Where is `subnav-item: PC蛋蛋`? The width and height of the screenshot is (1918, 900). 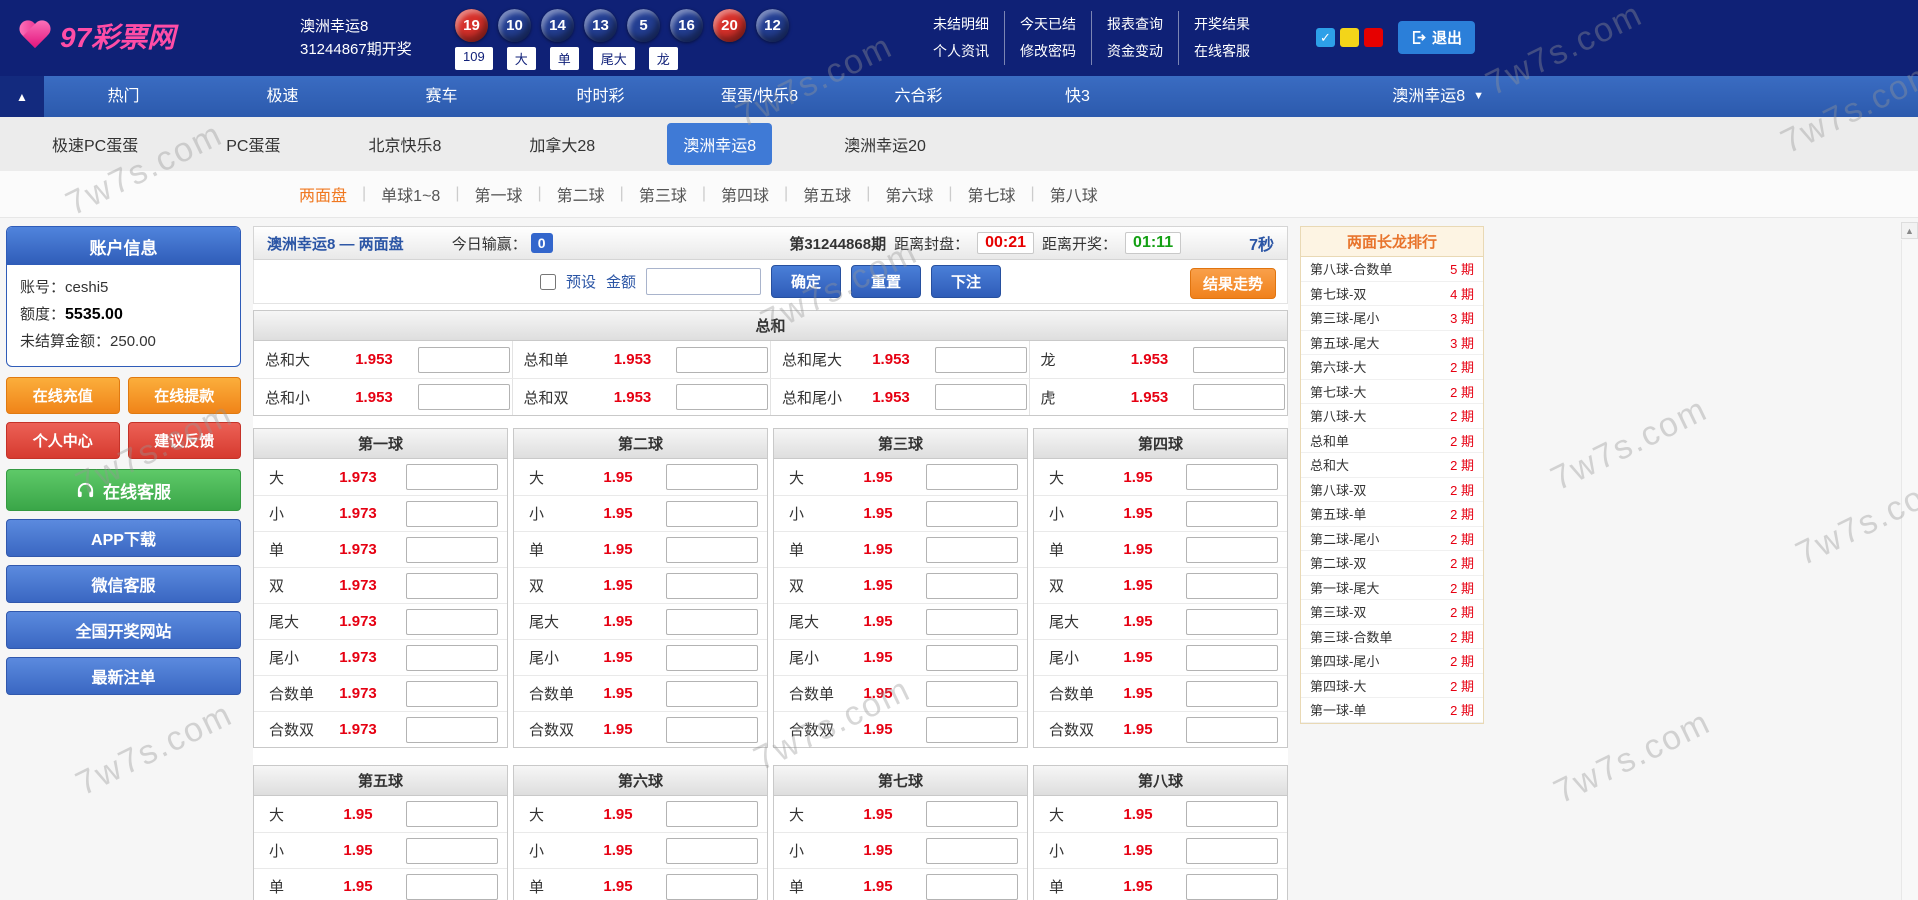 subnav-item: PC蛋蛋 is located at coordinates (253, 144).